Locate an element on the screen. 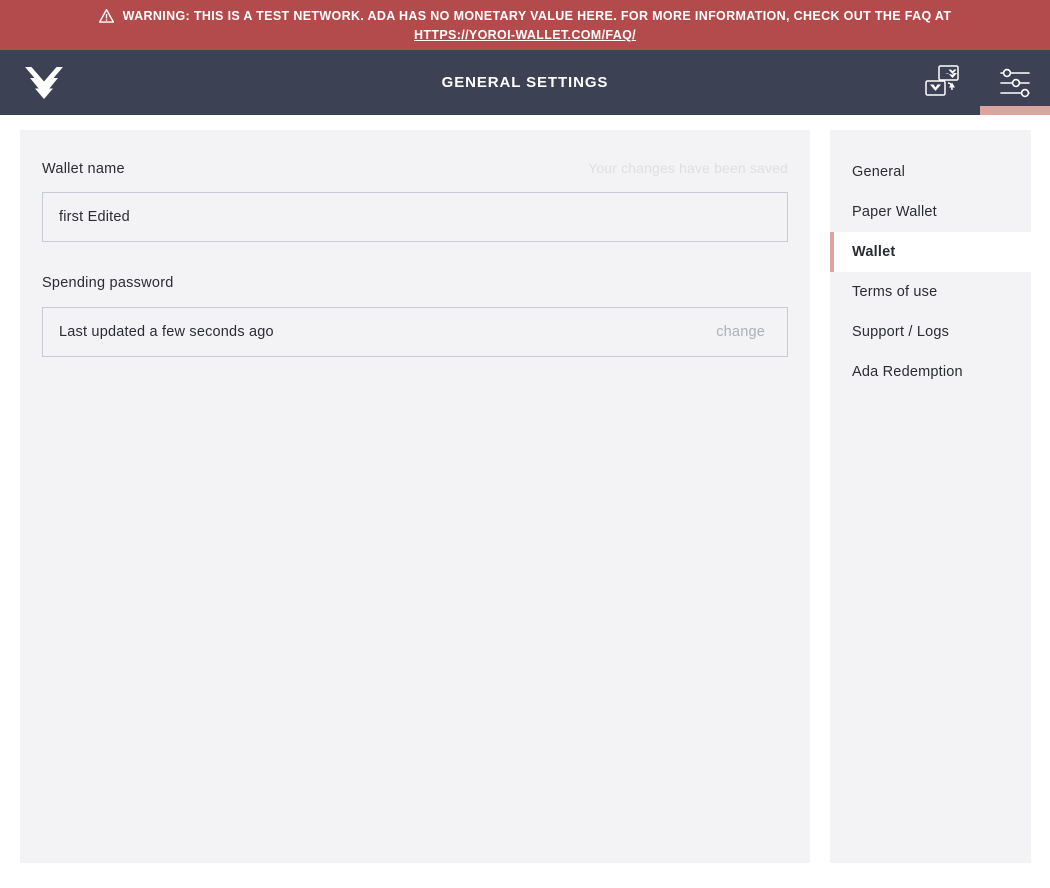 Image resolution: width=1050 pixels, height=888 pixels. wallet-name-field-block: Wallet name Your changes have been saved is located at coordinates (415, 201).